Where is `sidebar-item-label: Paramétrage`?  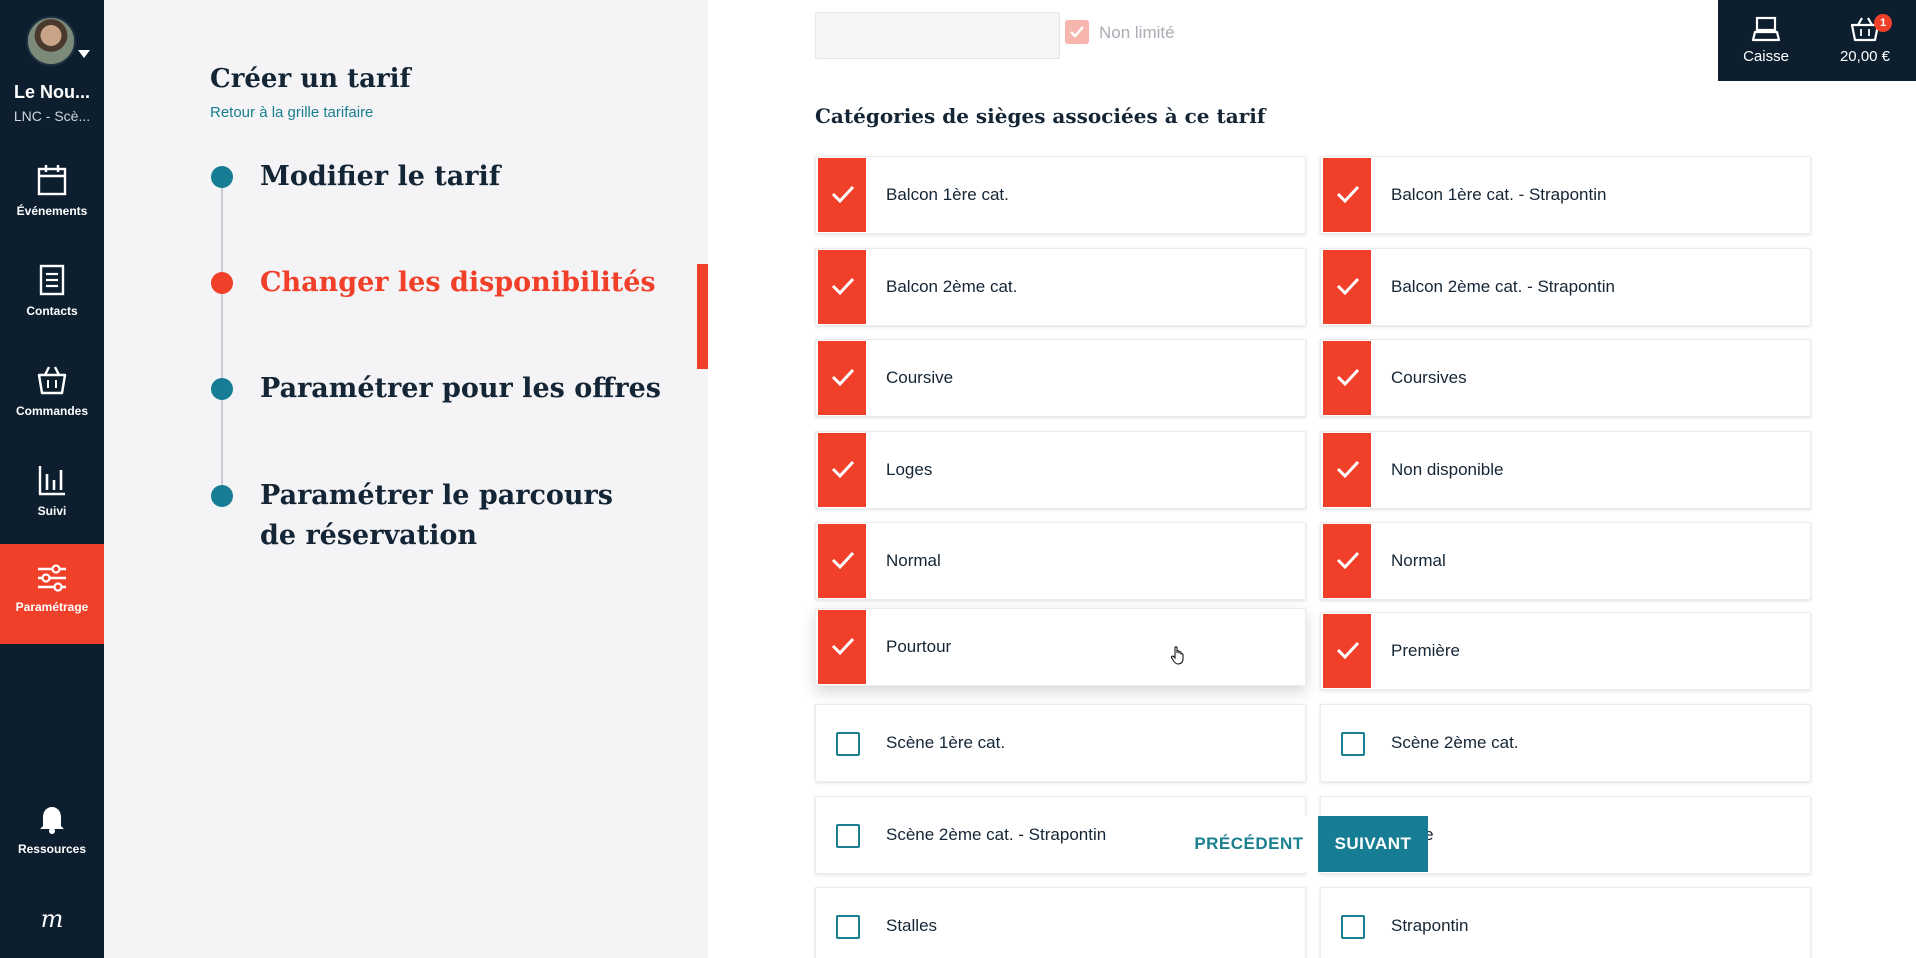 sidebar-item-label: Paramétrage is located at coordinates (52, 607).